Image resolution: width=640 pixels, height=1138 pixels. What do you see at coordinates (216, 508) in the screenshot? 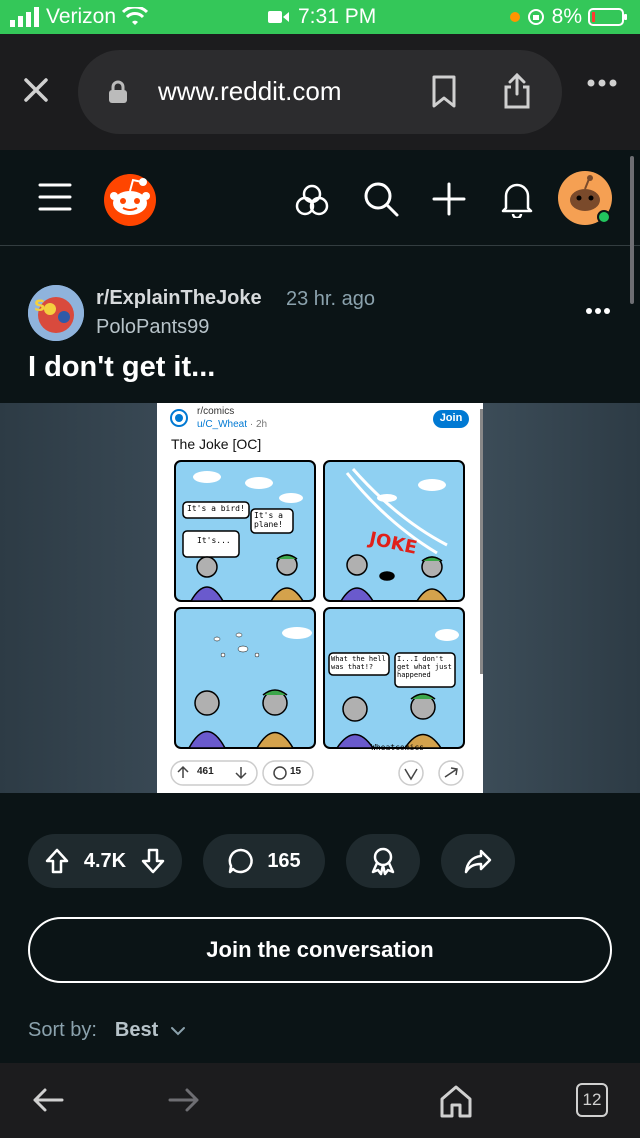
I see `comic-bubble-bird: It's a bird!` at bounding box center [216, 508].